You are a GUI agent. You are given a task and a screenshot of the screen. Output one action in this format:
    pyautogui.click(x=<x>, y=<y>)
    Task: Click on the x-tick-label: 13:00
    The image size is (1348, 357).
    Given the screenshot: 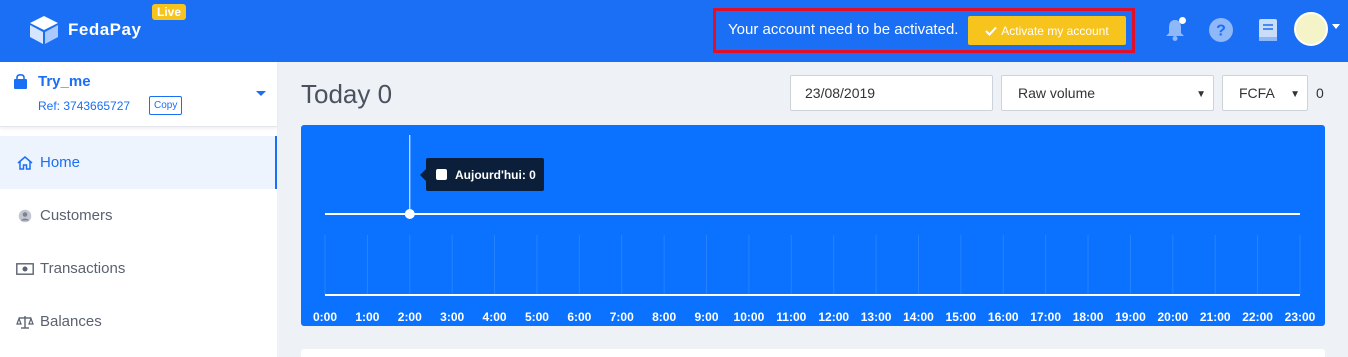 What is the action you would take?
    pyautogui.click(x=876, y=317)
    